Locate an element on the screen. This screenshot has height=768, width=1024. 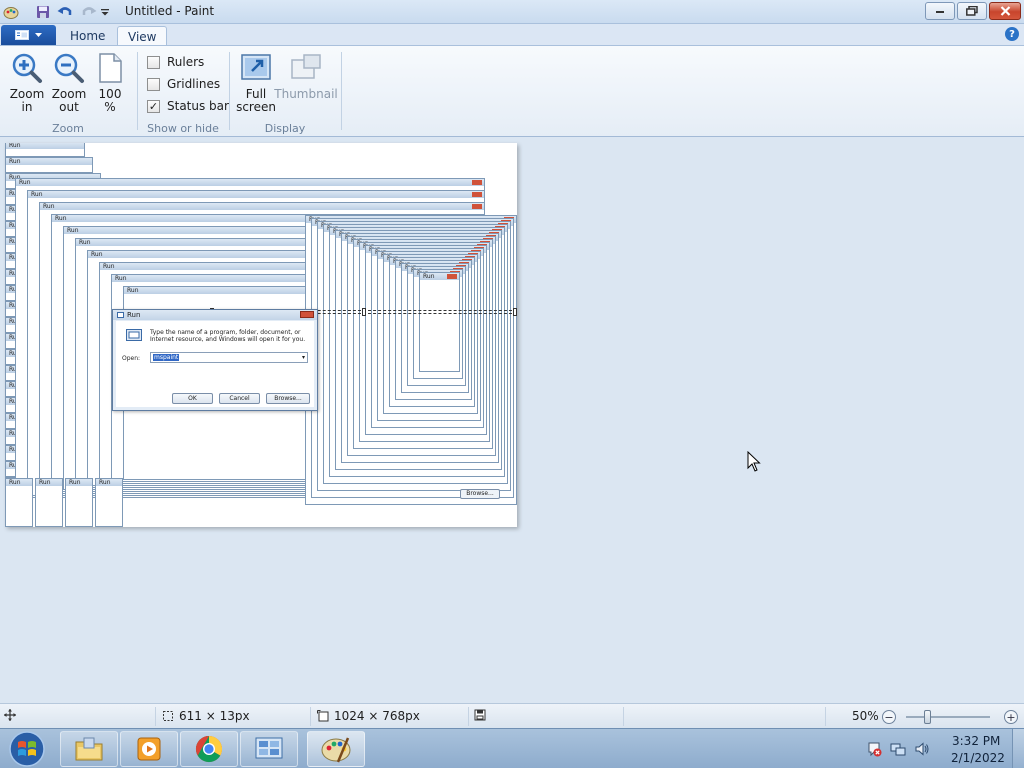
zoom-in-button: Zoom in is located at coordinates (27, 83).